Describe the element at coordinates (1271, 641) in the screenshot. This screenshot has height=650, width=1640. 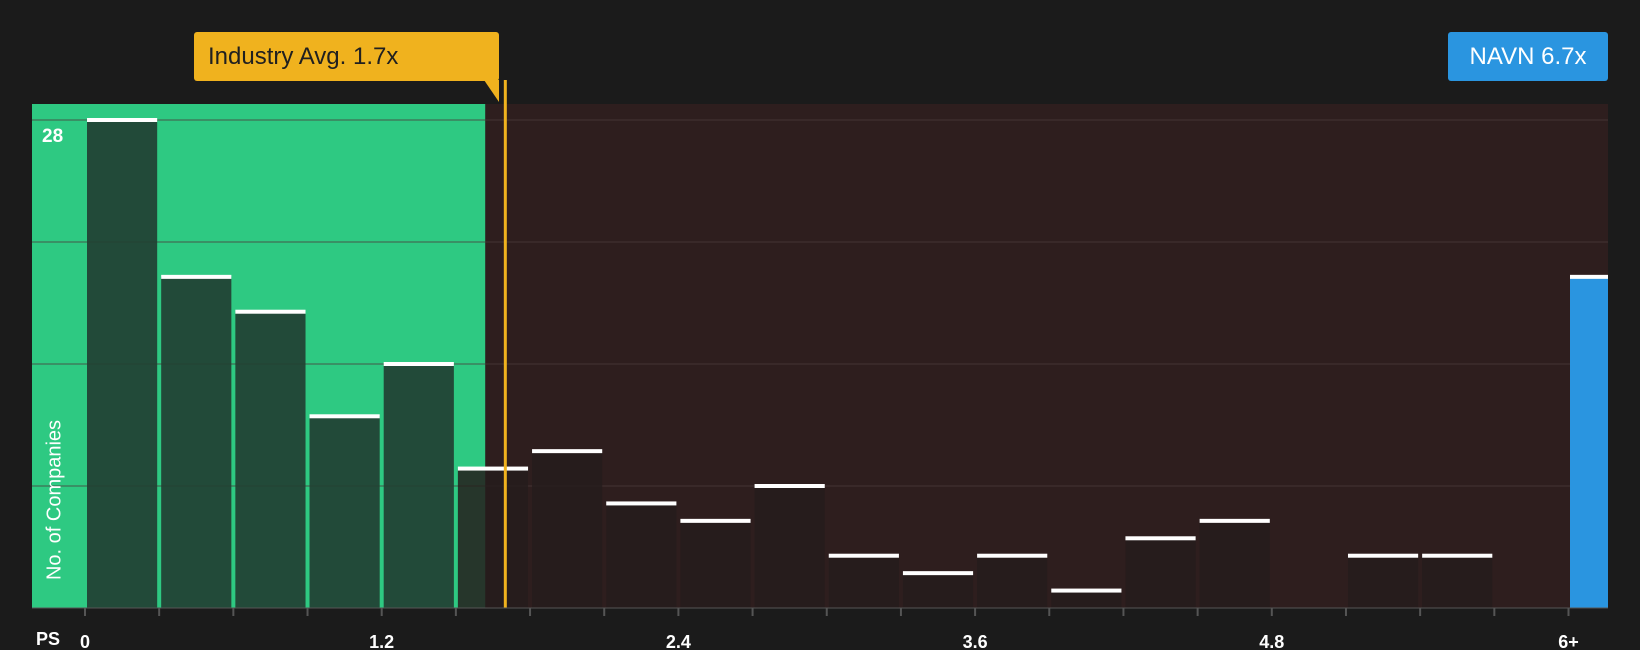
I see `x-tick-label-4: 4.8` at that location.